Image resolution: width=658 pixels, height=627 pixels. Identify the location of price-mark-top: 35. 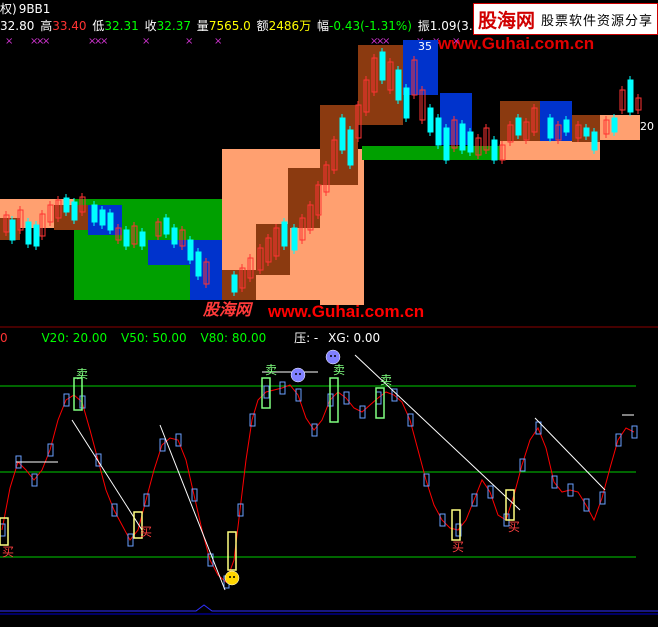
(425, 46).